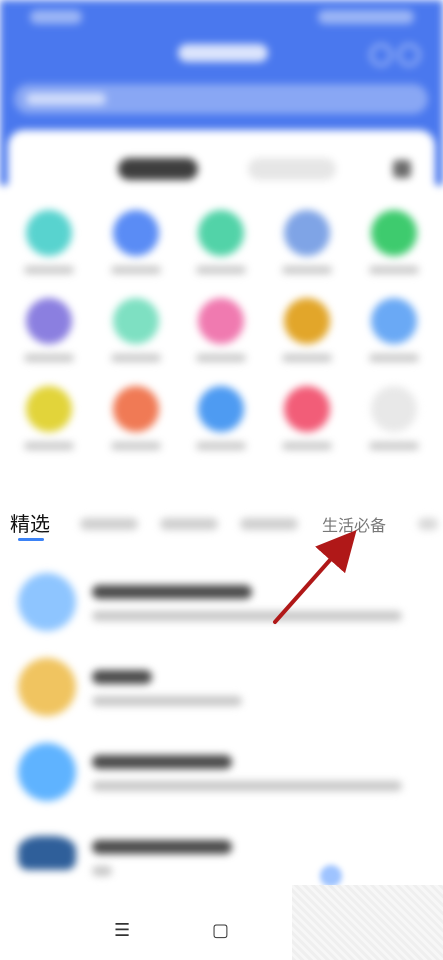 This screenshot has width=443, height=960. What do you see at coordinates (367, 922) in the screenshot?
I see `watermark-noise` at bounding box center [367, 922].